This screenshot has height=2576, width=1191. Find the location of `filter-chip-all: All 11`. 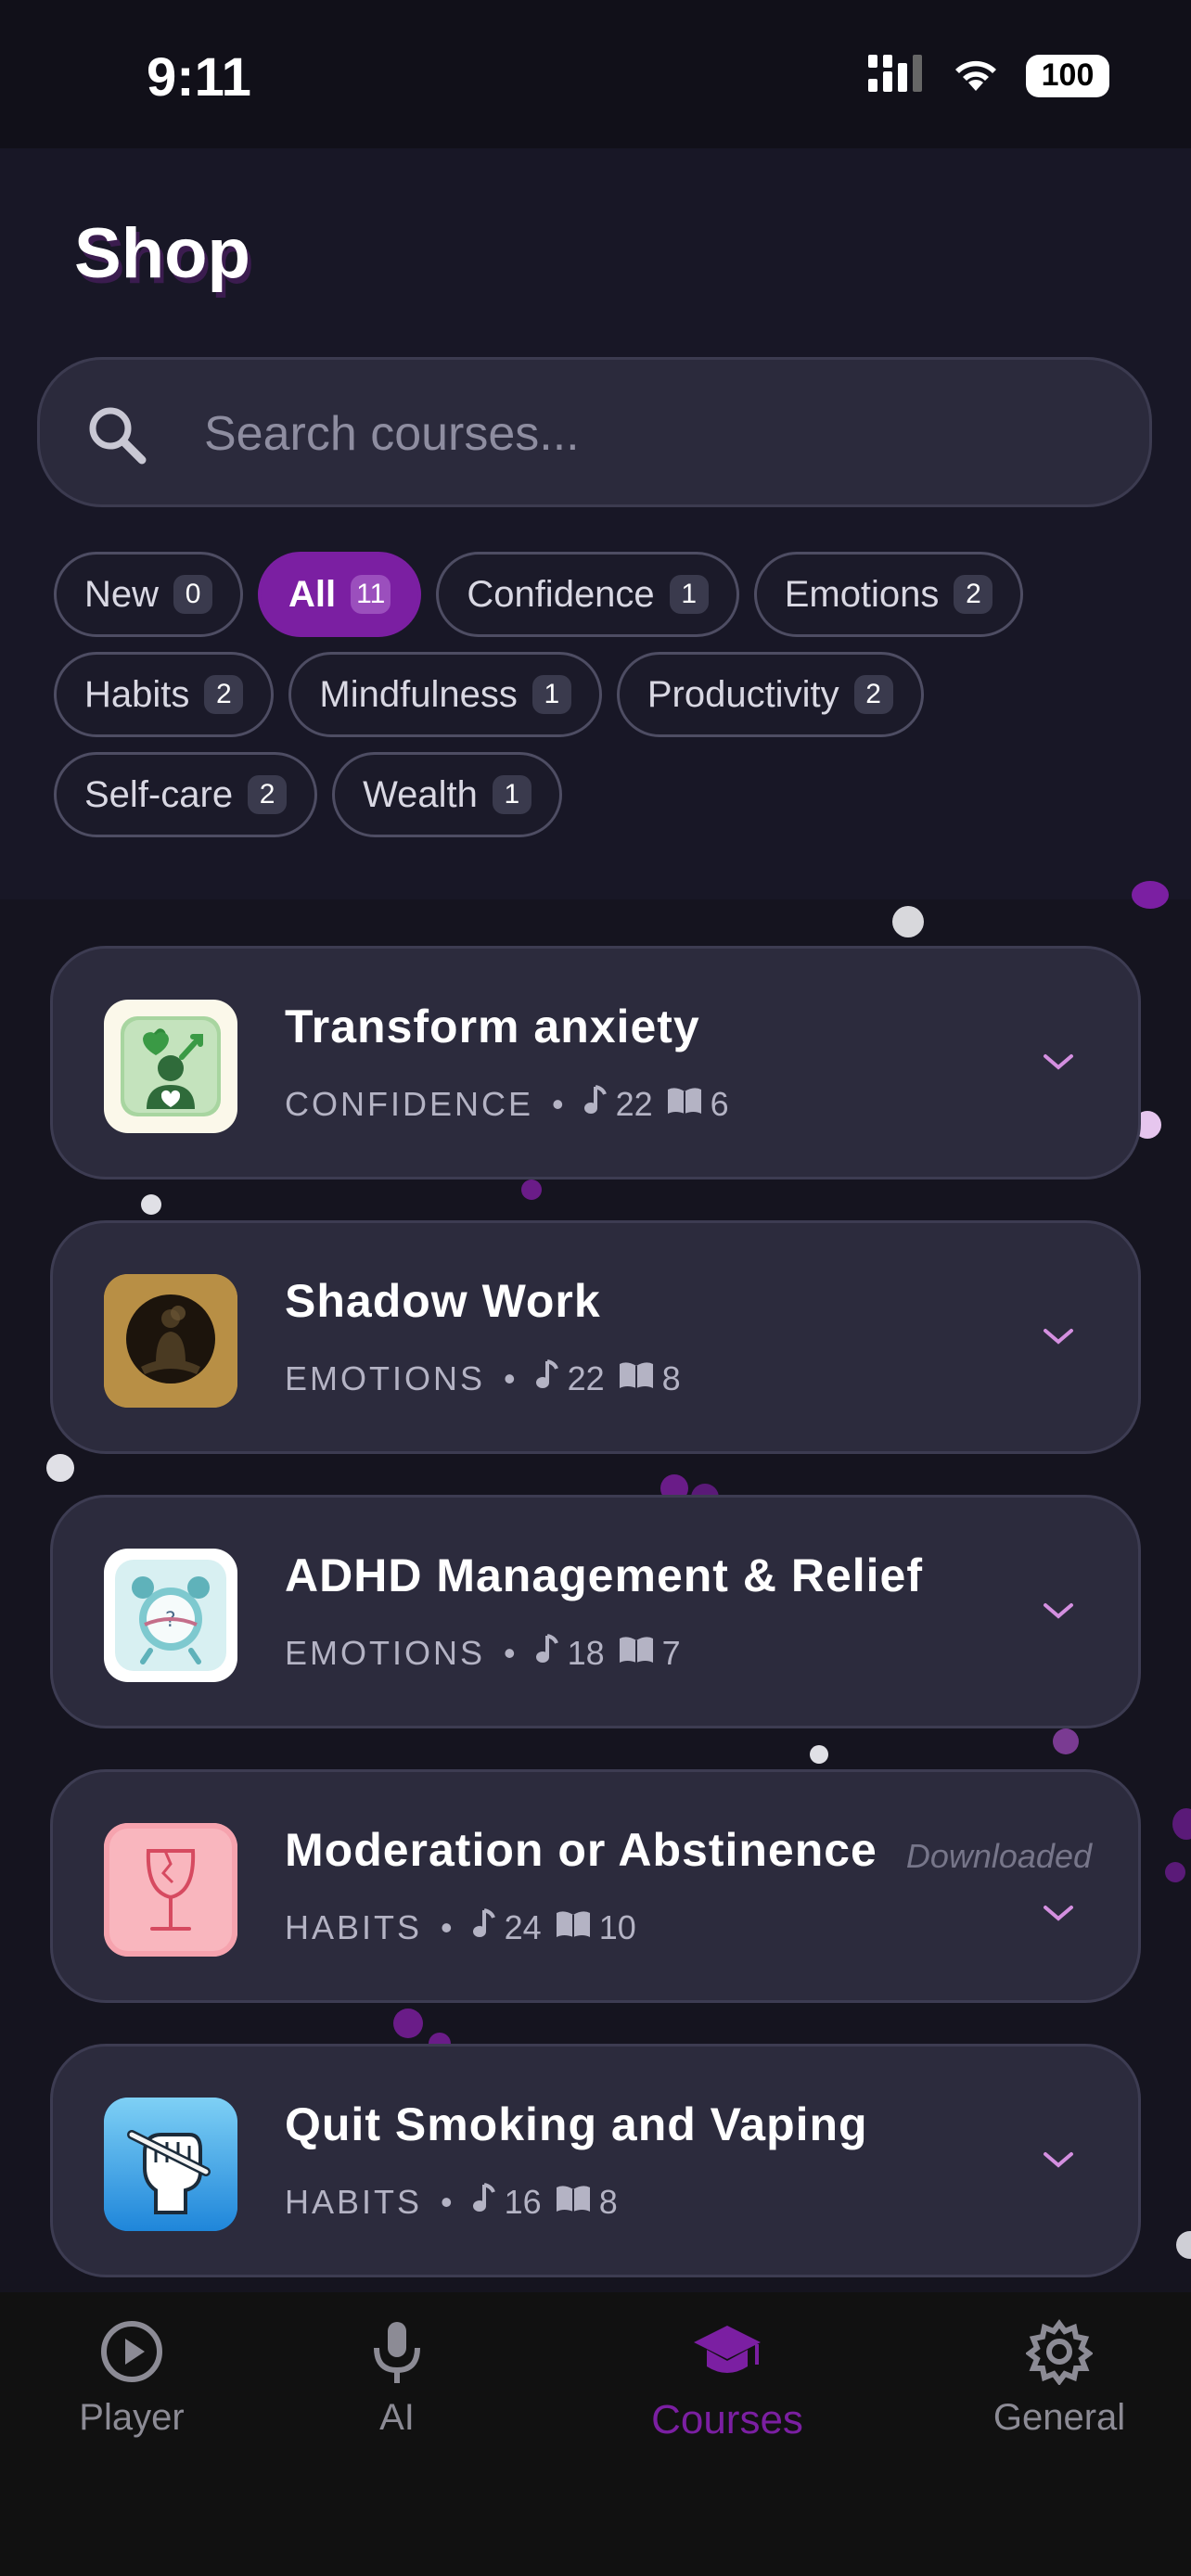

filter-chip-all: All 11 is located at coordinates (340, 595).